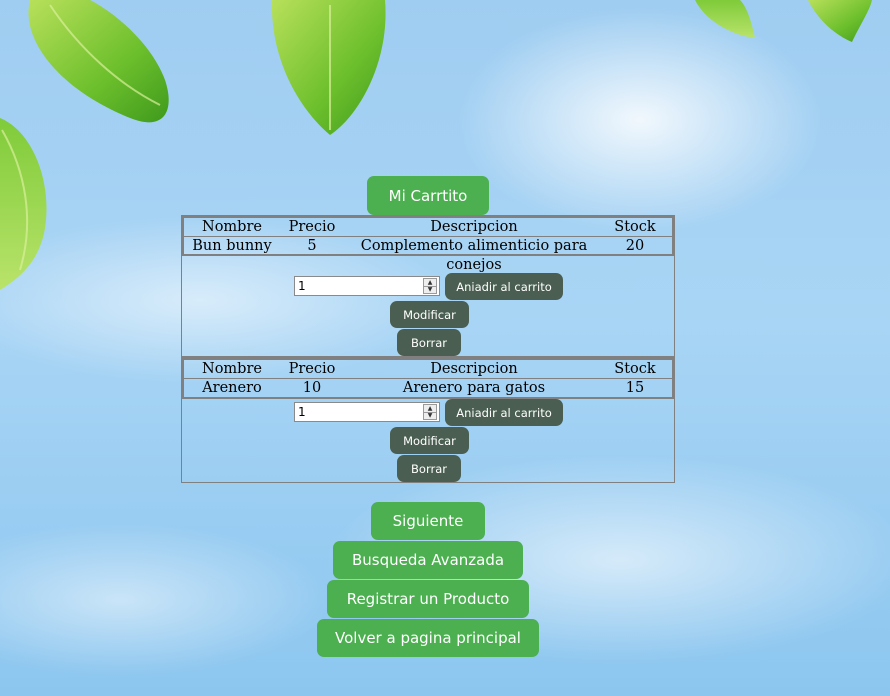 The width and height of the screenshot is (890, 696). What do you see at coordinates (428, 560) in the screenshot?
I see `advanced-search-button: Busqueda Avanzada` at bounding box center [428, 560].